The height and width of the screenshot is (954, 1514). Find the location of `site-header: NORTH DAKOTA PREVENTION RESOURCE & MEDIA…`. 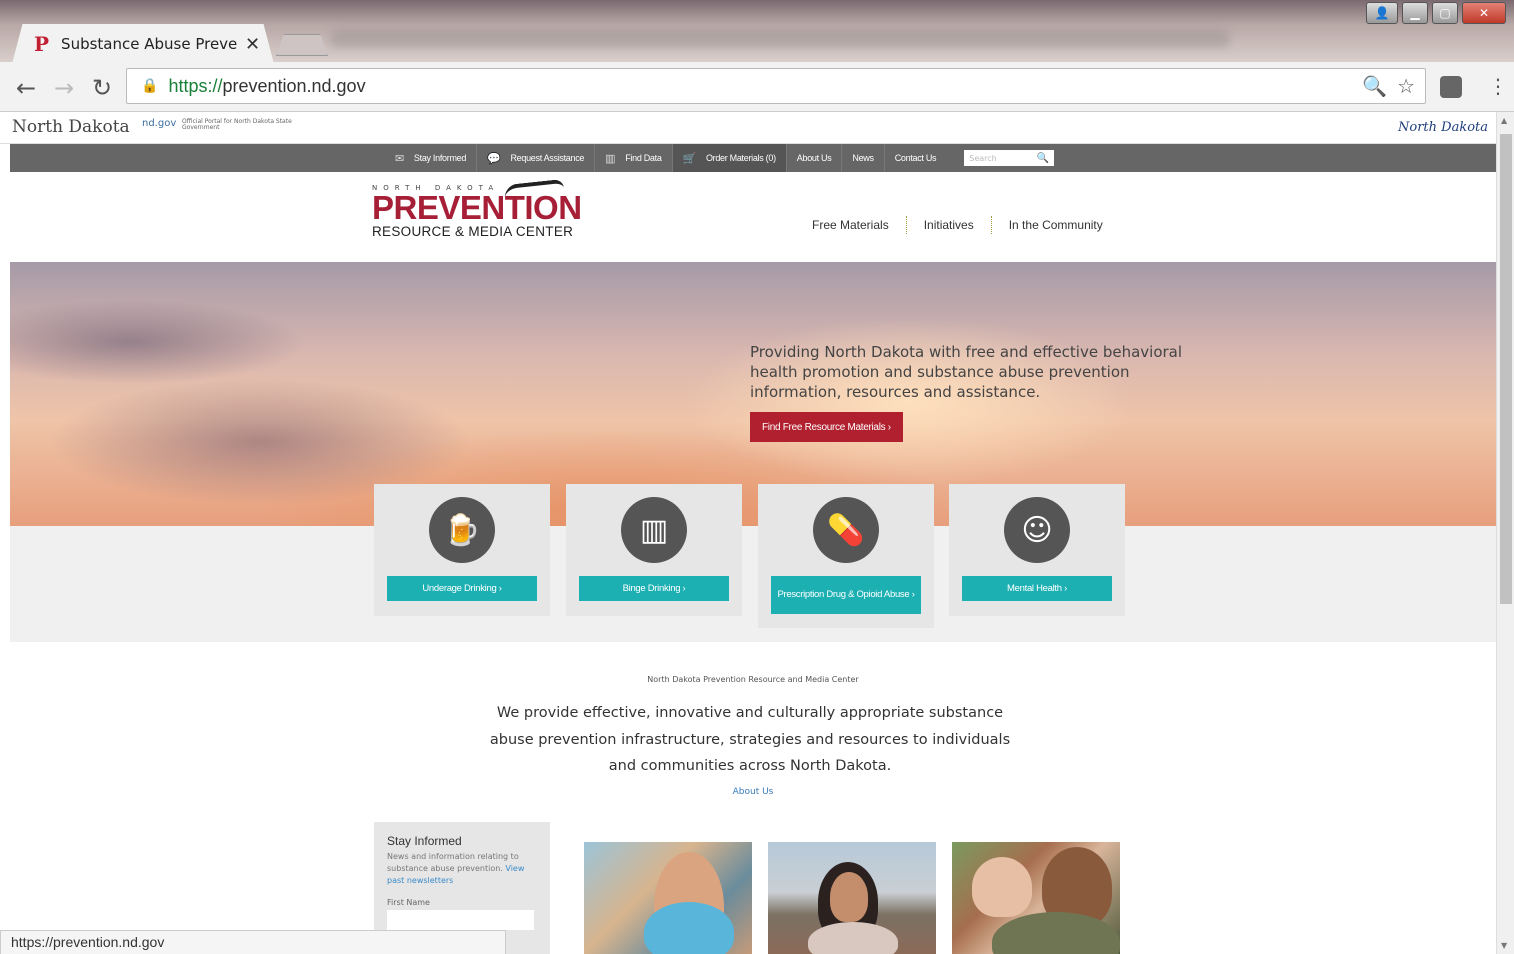

site-header: NORTH DAKOTA PREVENTION RESOURCE & MEDIA… is located at coordinates (753, 217).